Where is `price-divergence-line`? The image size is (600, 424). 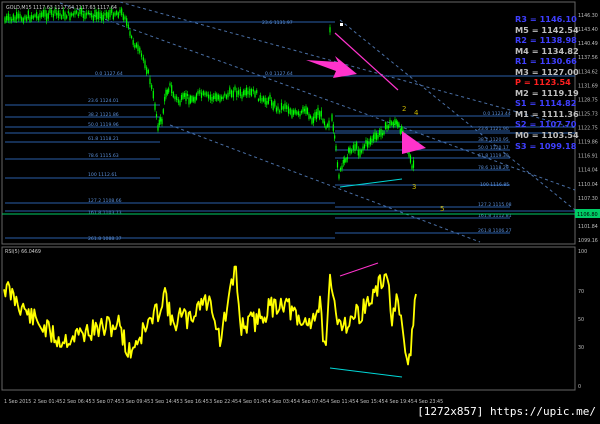
price-divergence-line is located at coordinates (371, 183).